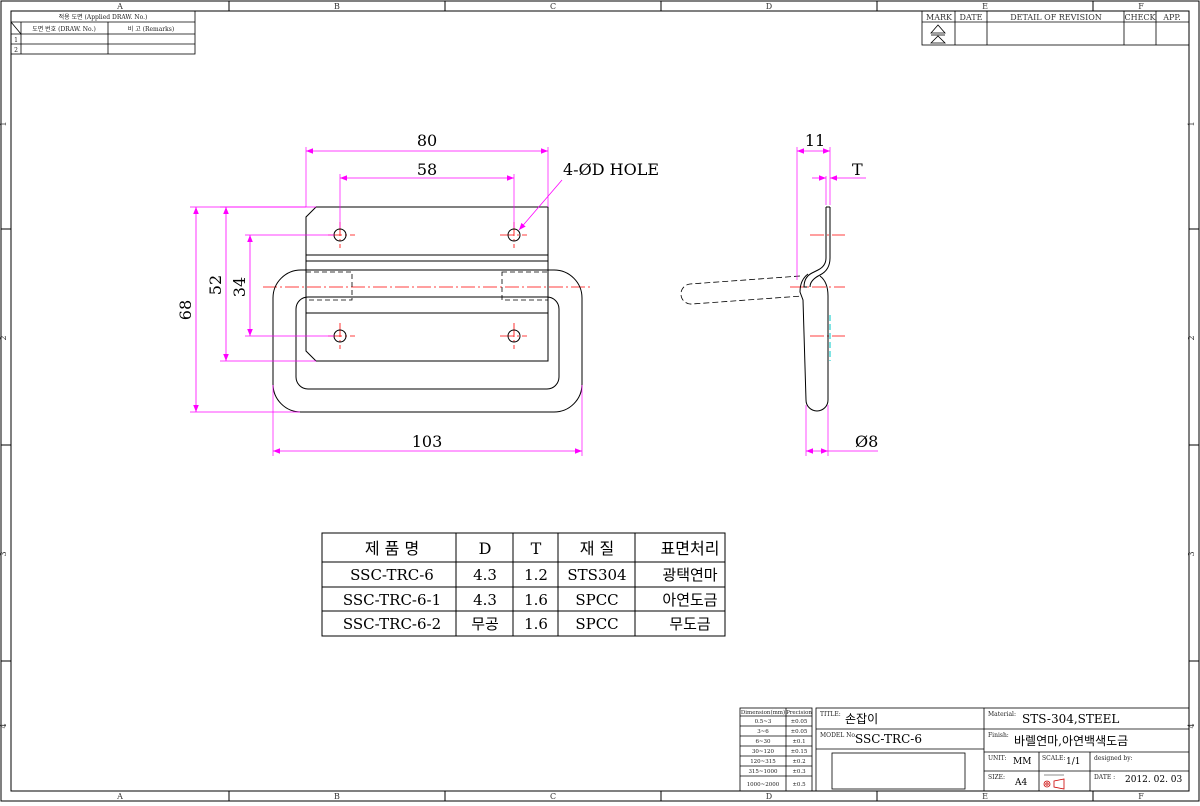 The width and height of the screenshot is (1200, 806). Describe the element at coordinates (1020, 783) in the screenshot. I see `size-value: A4` at that location.